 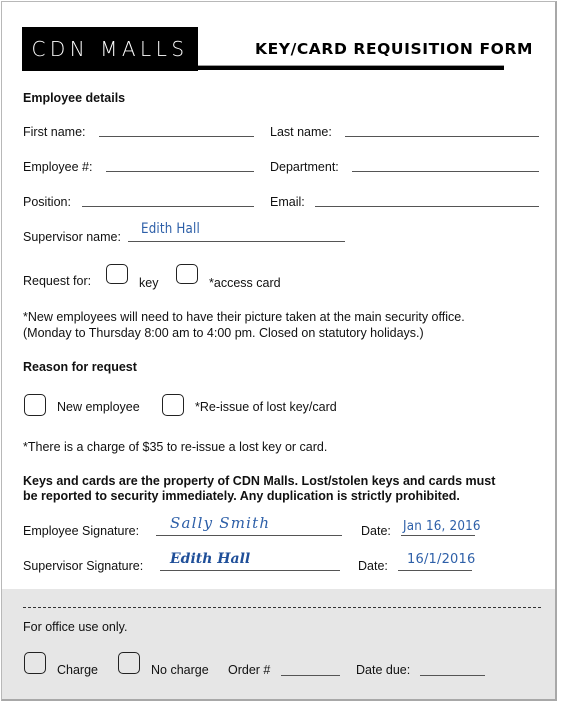 What do you see at coordinates (75, 627) in the screenshot?
I see `office-use-label: For office use only.` at bounding box center [75, 627].